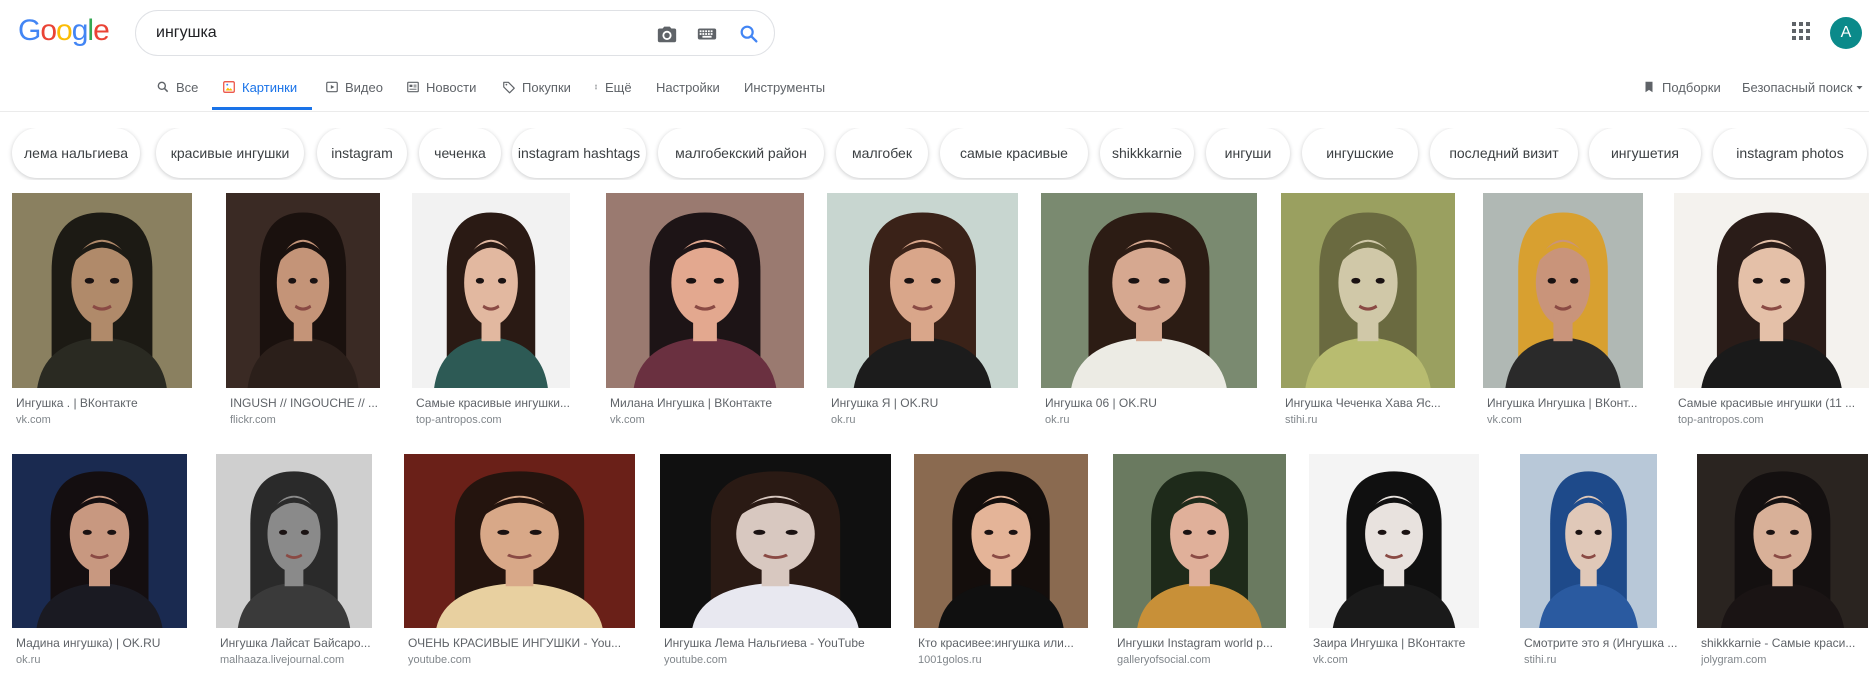 Image resolution: width=1869 pixels, height=678 pixels. I want to click on result-title: Ингушка 06 | OK.RU, so click(1154, 403).